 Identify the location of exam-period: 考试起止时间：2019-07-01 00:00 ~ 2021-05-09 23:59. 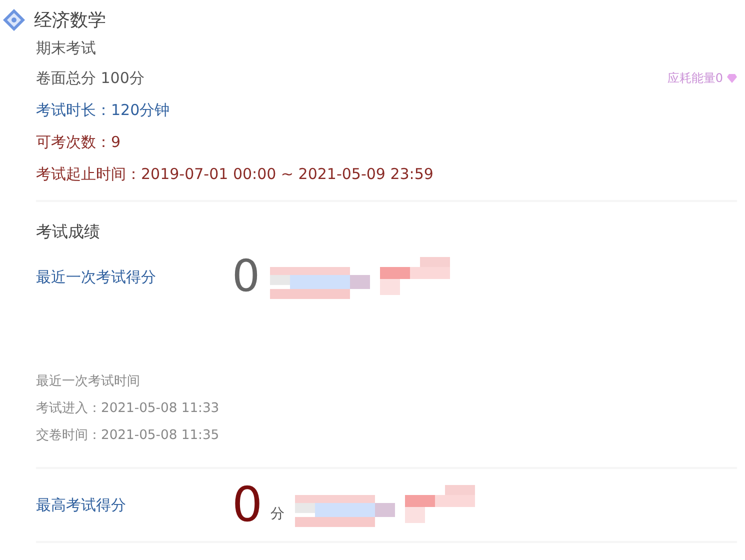
(235, 174).